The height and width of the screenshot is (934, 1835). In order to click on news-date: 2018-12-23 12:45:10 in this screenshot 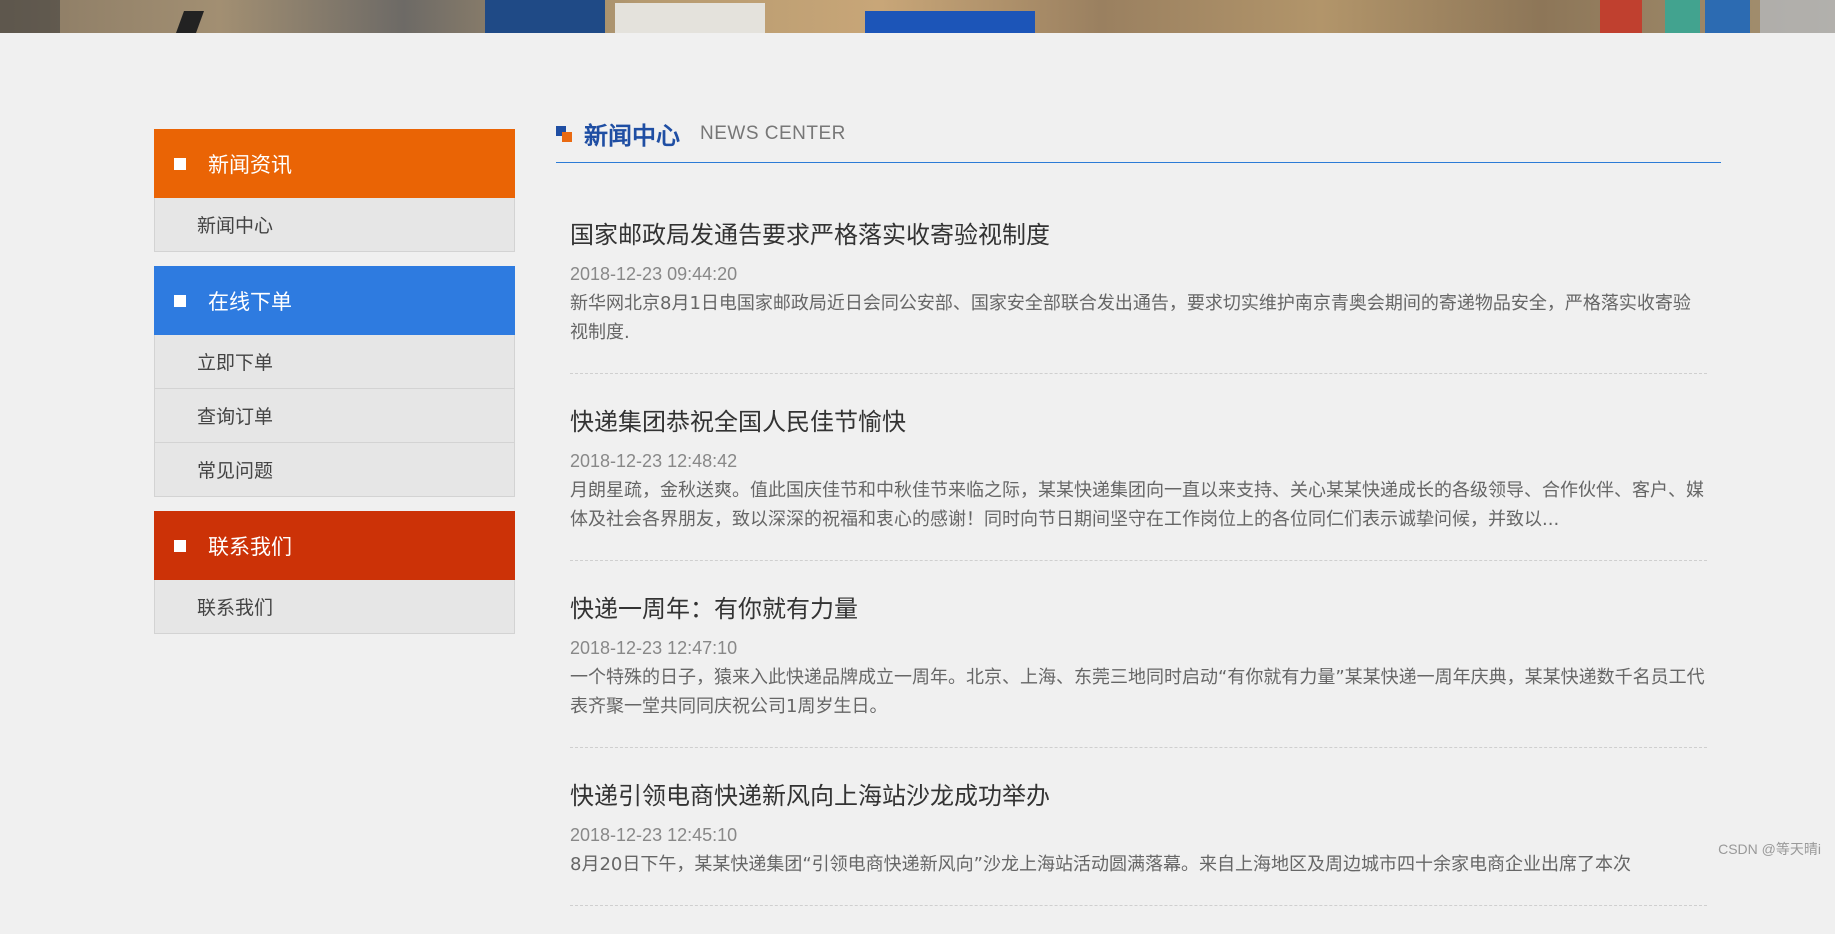, I will do `click(1138, 835)`.